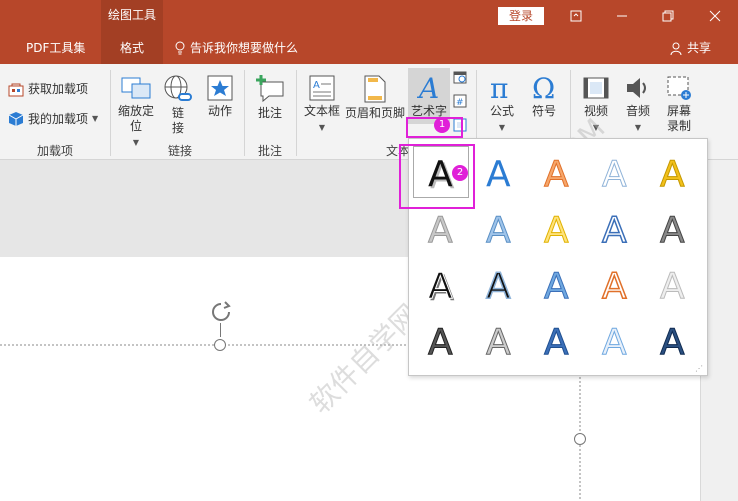 Image resolution: width=738 pixels, height=501 pixels. I want to click on svg-text: Ω, so click(543, 88).